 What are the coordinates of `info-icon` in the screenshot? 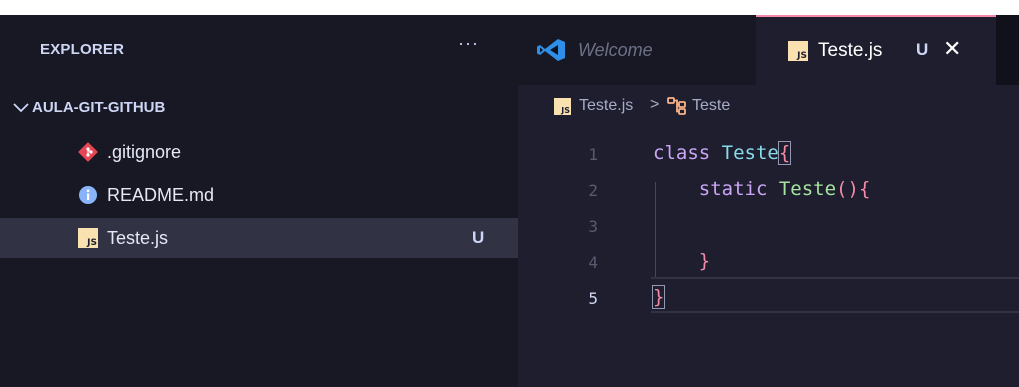 It's located at (88, 195).